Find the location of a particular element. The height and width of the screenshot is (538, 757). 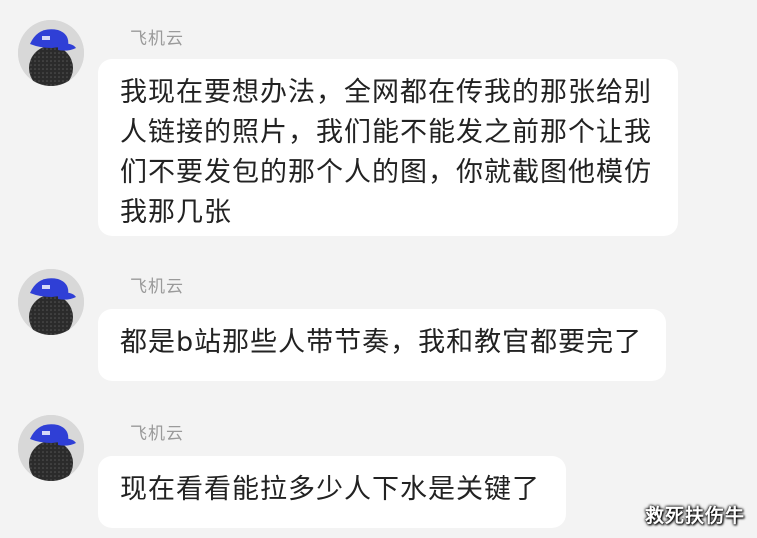

message-bubble: 现在看看能拉多少人下水是关键了 is located at coordinates (332, 492).